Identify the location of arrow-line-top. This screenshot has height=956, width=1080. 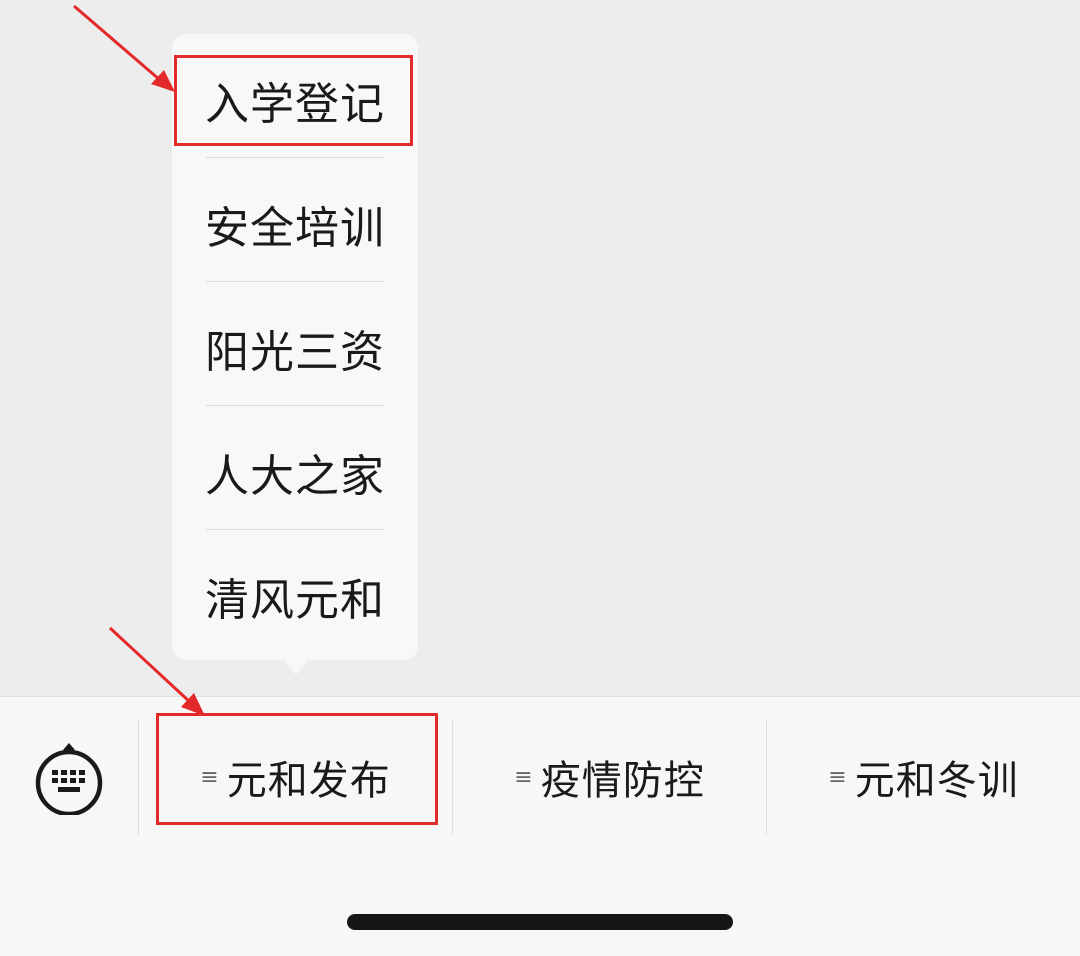
(117, 43).